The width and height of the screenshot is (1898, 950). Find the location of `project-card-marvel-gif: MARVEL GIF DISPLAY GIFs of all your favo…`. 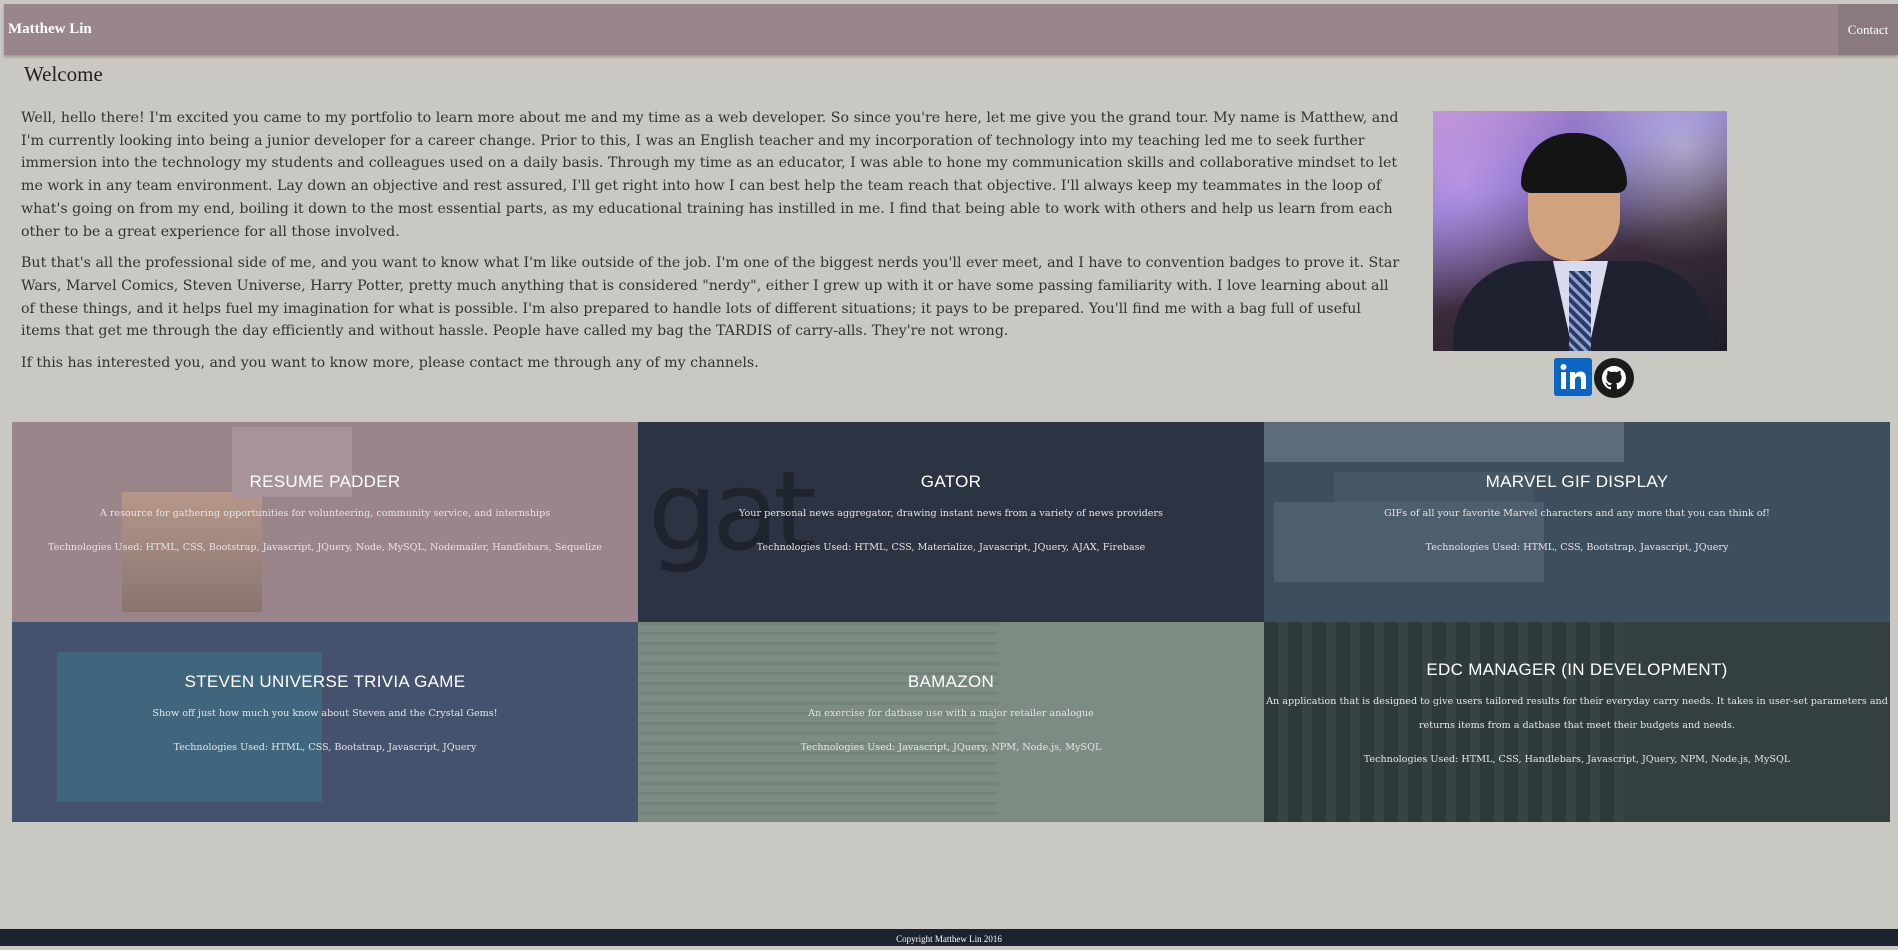

project-card-marvel-gif: MARVEL GIF DISPLAY GIFs of all your favo… is located at coordinates (1577, 522).